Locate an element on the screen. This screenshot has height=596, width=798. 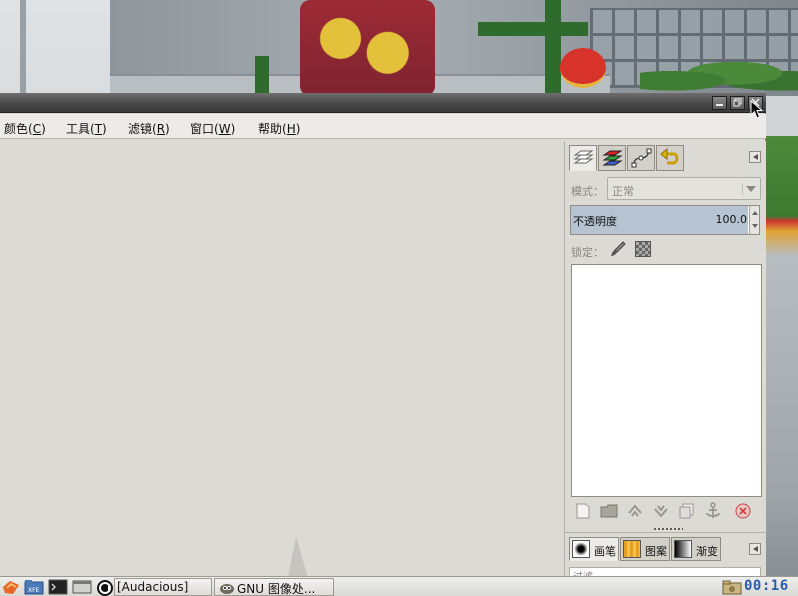
tab-channels is located at coordinates (612, 158).